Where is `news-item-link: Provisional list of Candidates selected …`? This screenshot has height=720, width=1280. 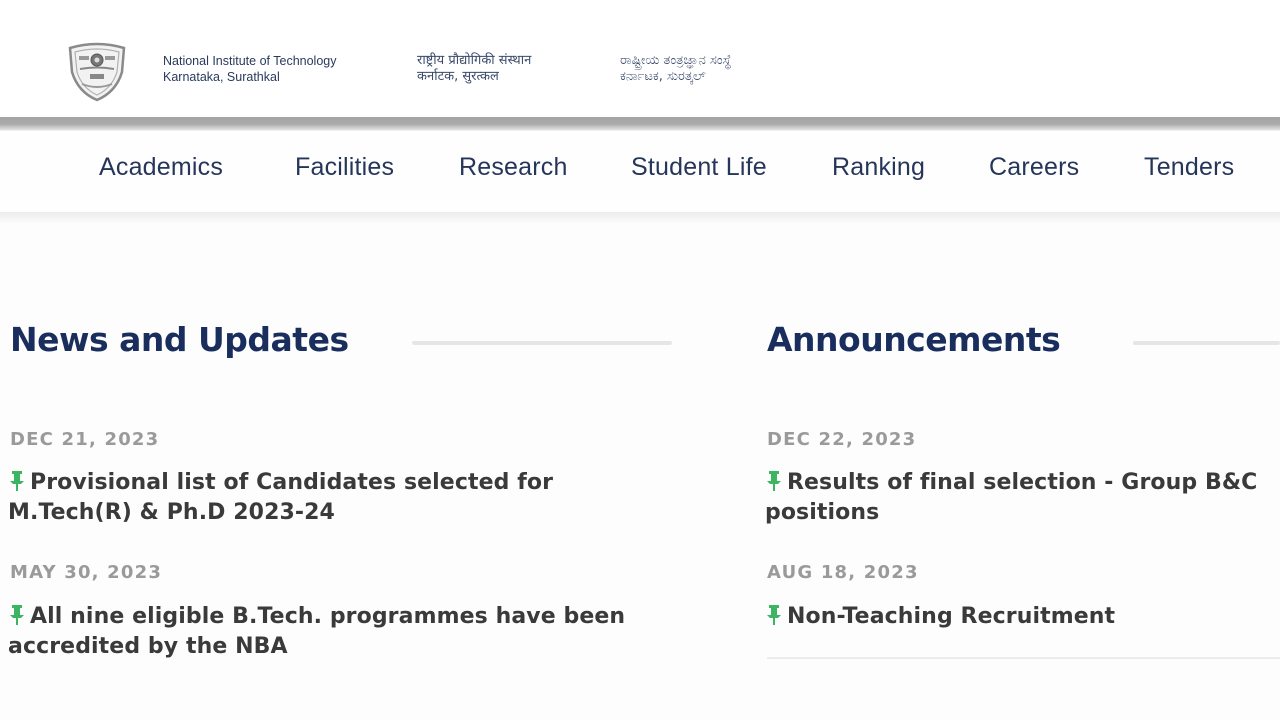 news-item-link: Provisional list of Candidates selected … is located at coordinates (348, 498).